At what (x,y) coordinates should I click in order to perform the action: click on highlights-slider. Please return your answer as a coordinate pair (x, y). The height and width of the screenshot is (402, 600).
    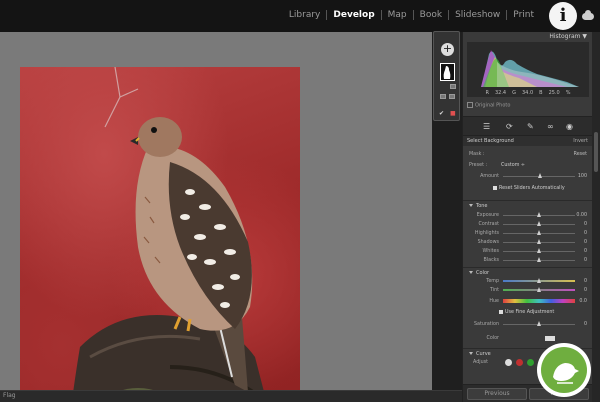
    Looking at the image, I should click on (539, 232).